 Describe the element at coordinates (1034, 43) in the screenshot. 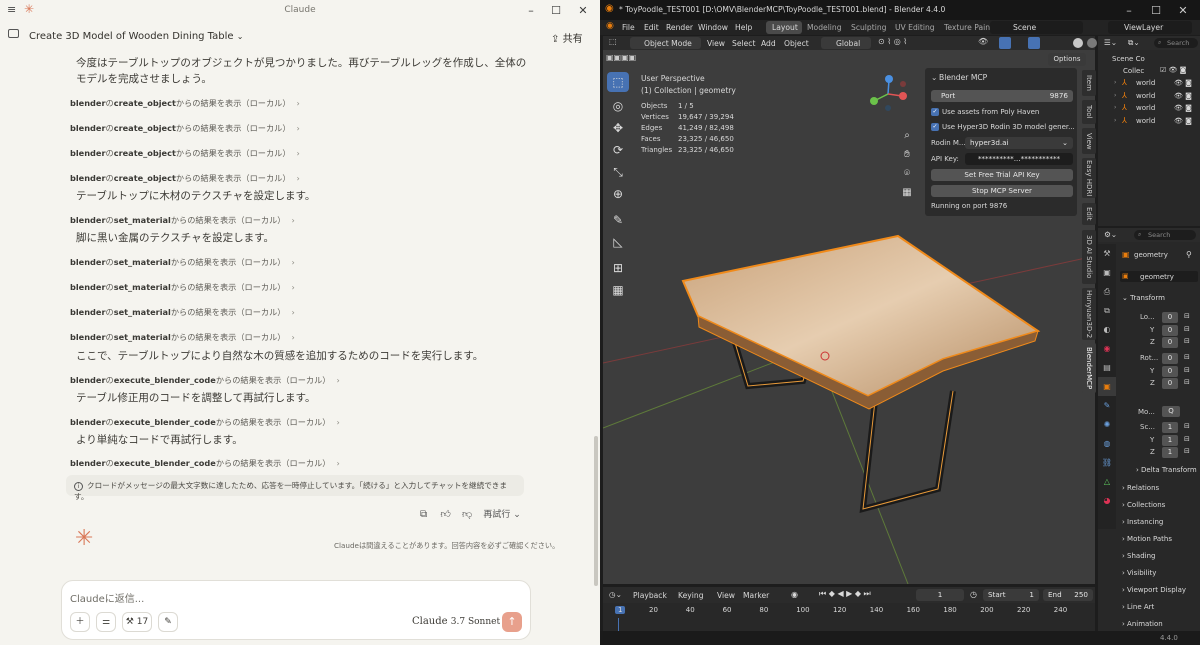

I see `overlay-toggle-icon` at that location.